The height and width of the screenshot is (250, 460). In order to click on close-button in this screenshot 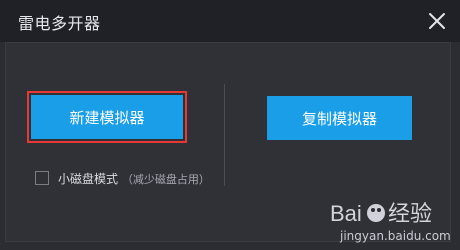, I will do `click(437, 21)`.